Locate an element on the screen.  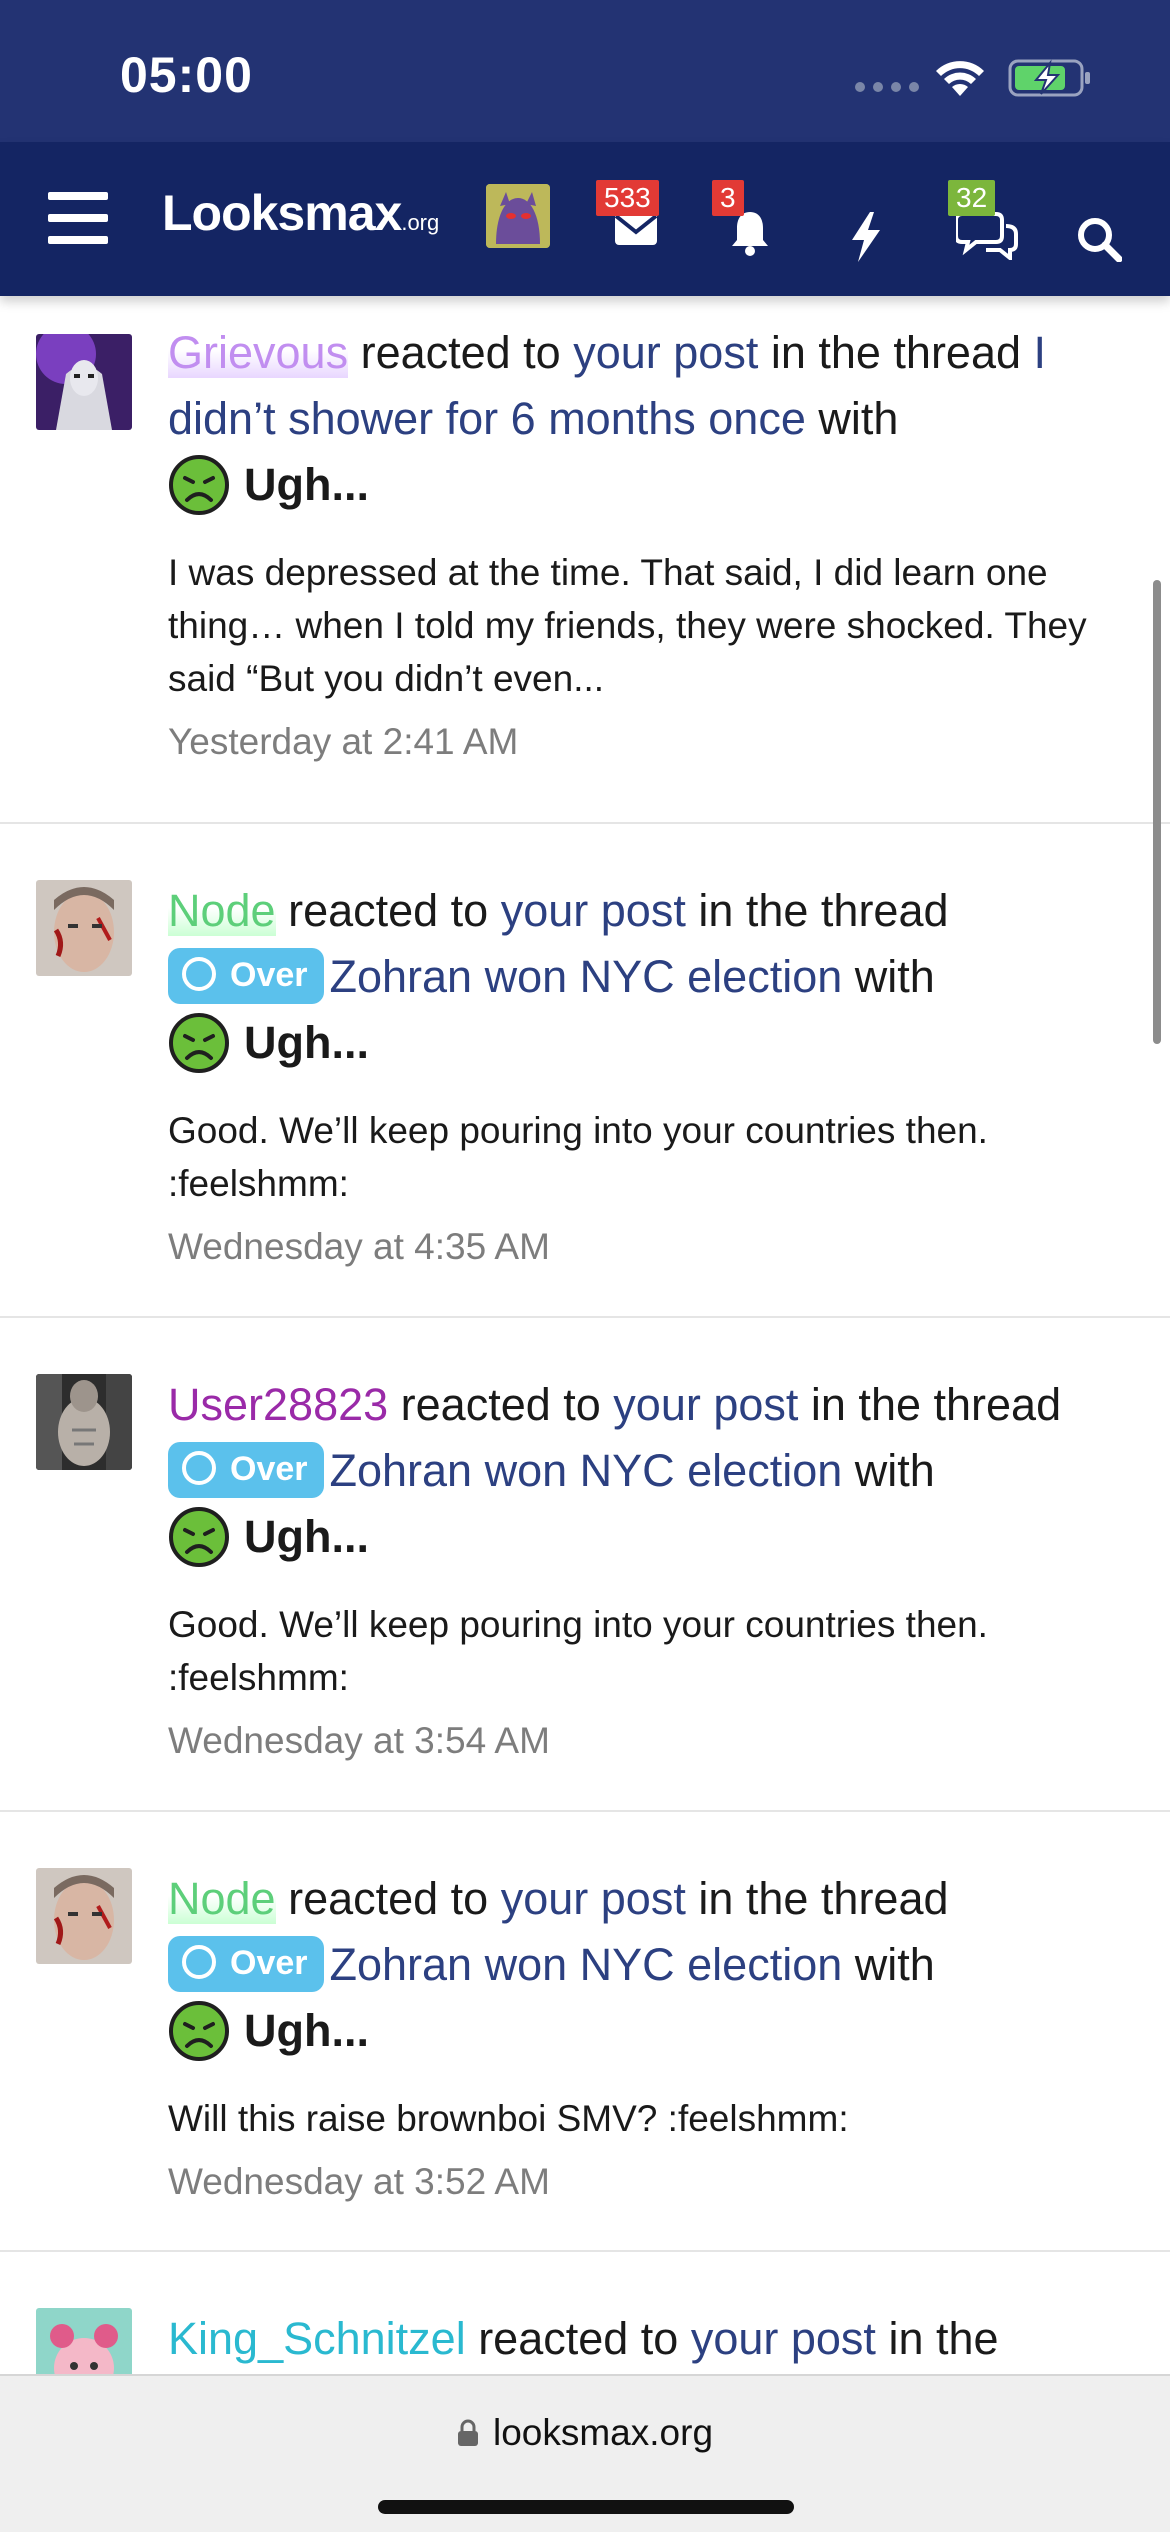
lock-icon is located at coordinates (467, 2432).